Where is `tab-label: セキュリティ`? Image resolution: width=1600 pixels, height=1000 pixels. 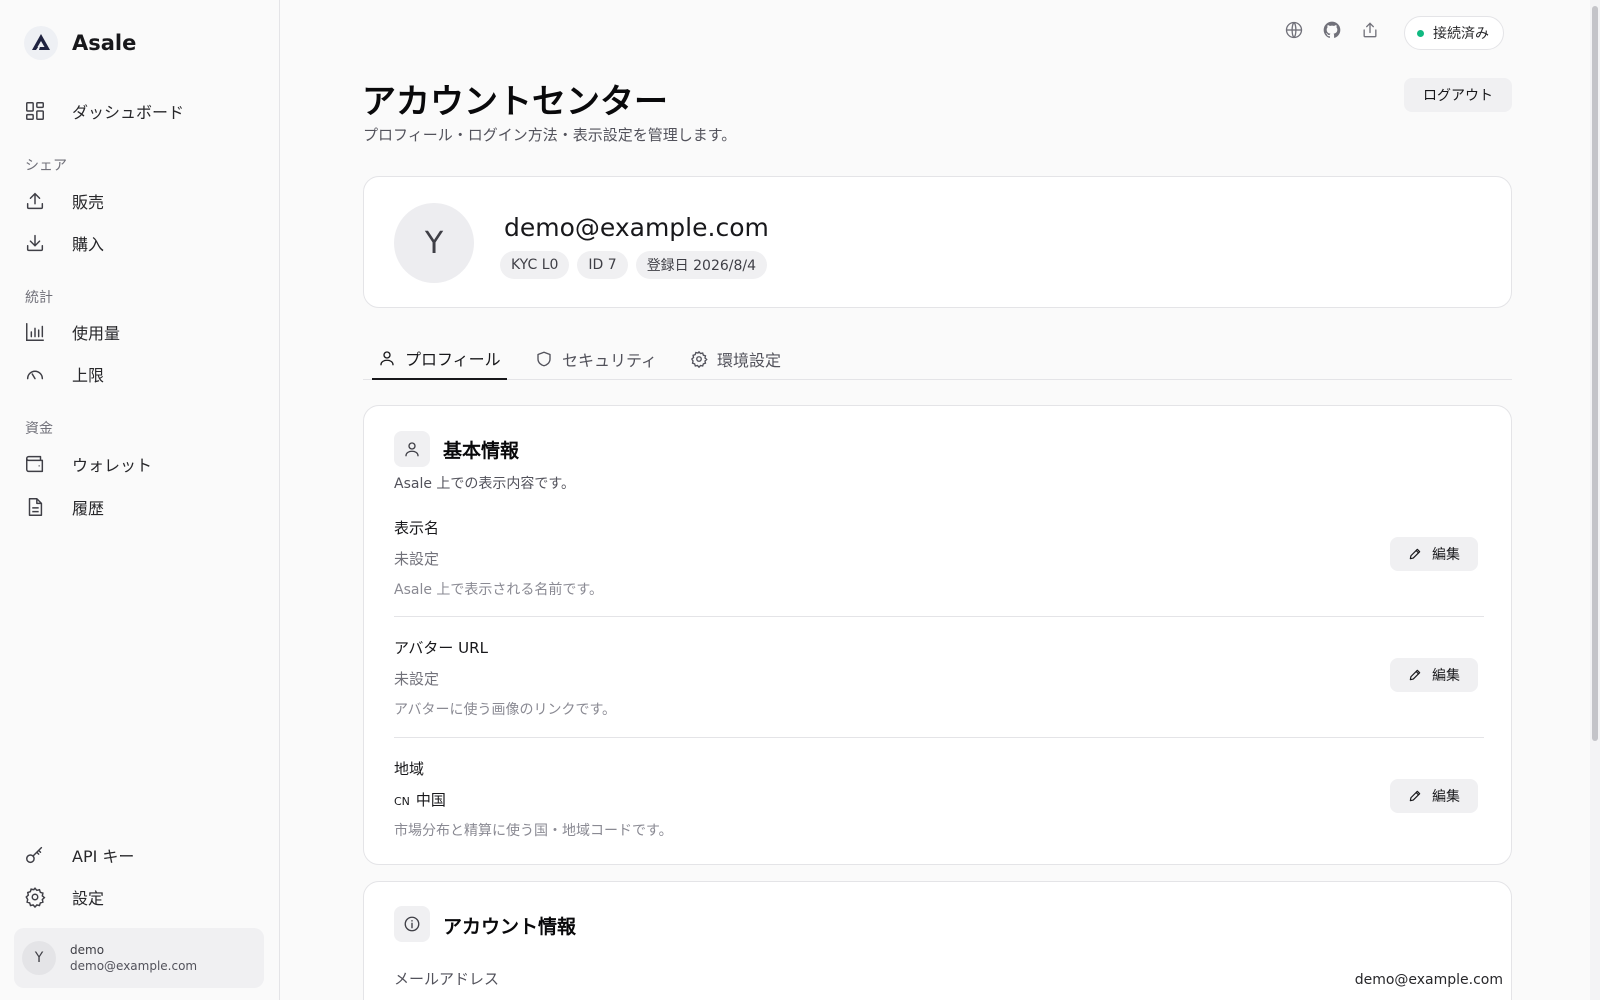 tab-label: セキュリティ is located at coordinates (610, 360).